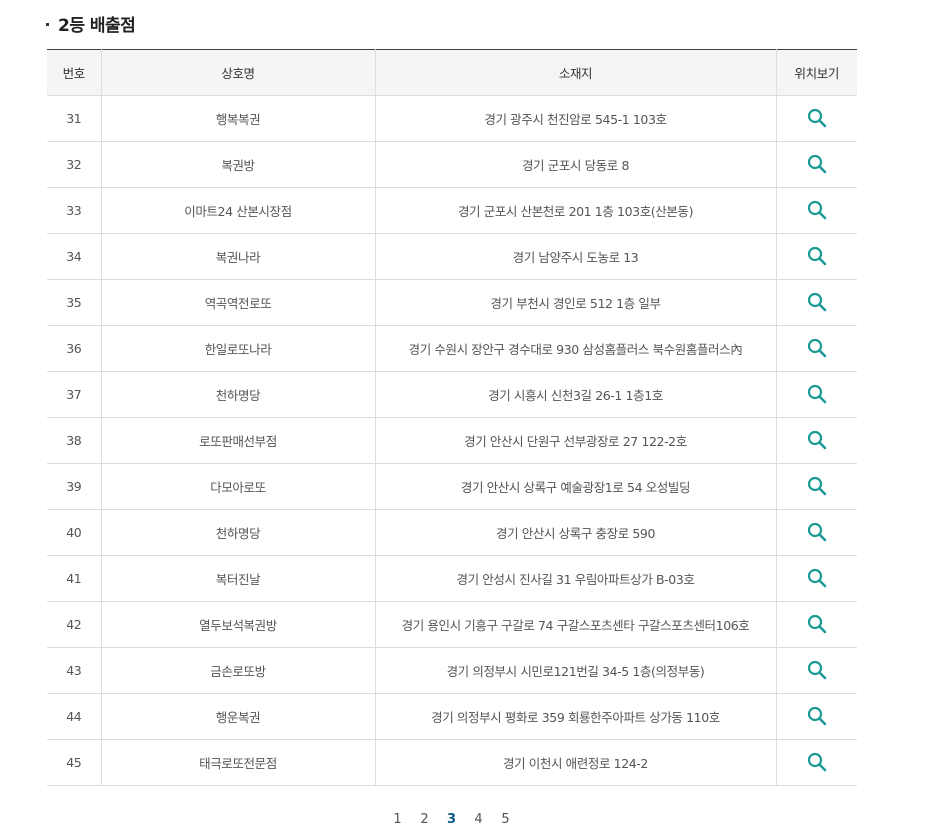 This screenshot has height=837, width=951. Describe the element at coordinates (238, 256) in the screenshot. I see `cell-store-name: 복권나라` at that location.